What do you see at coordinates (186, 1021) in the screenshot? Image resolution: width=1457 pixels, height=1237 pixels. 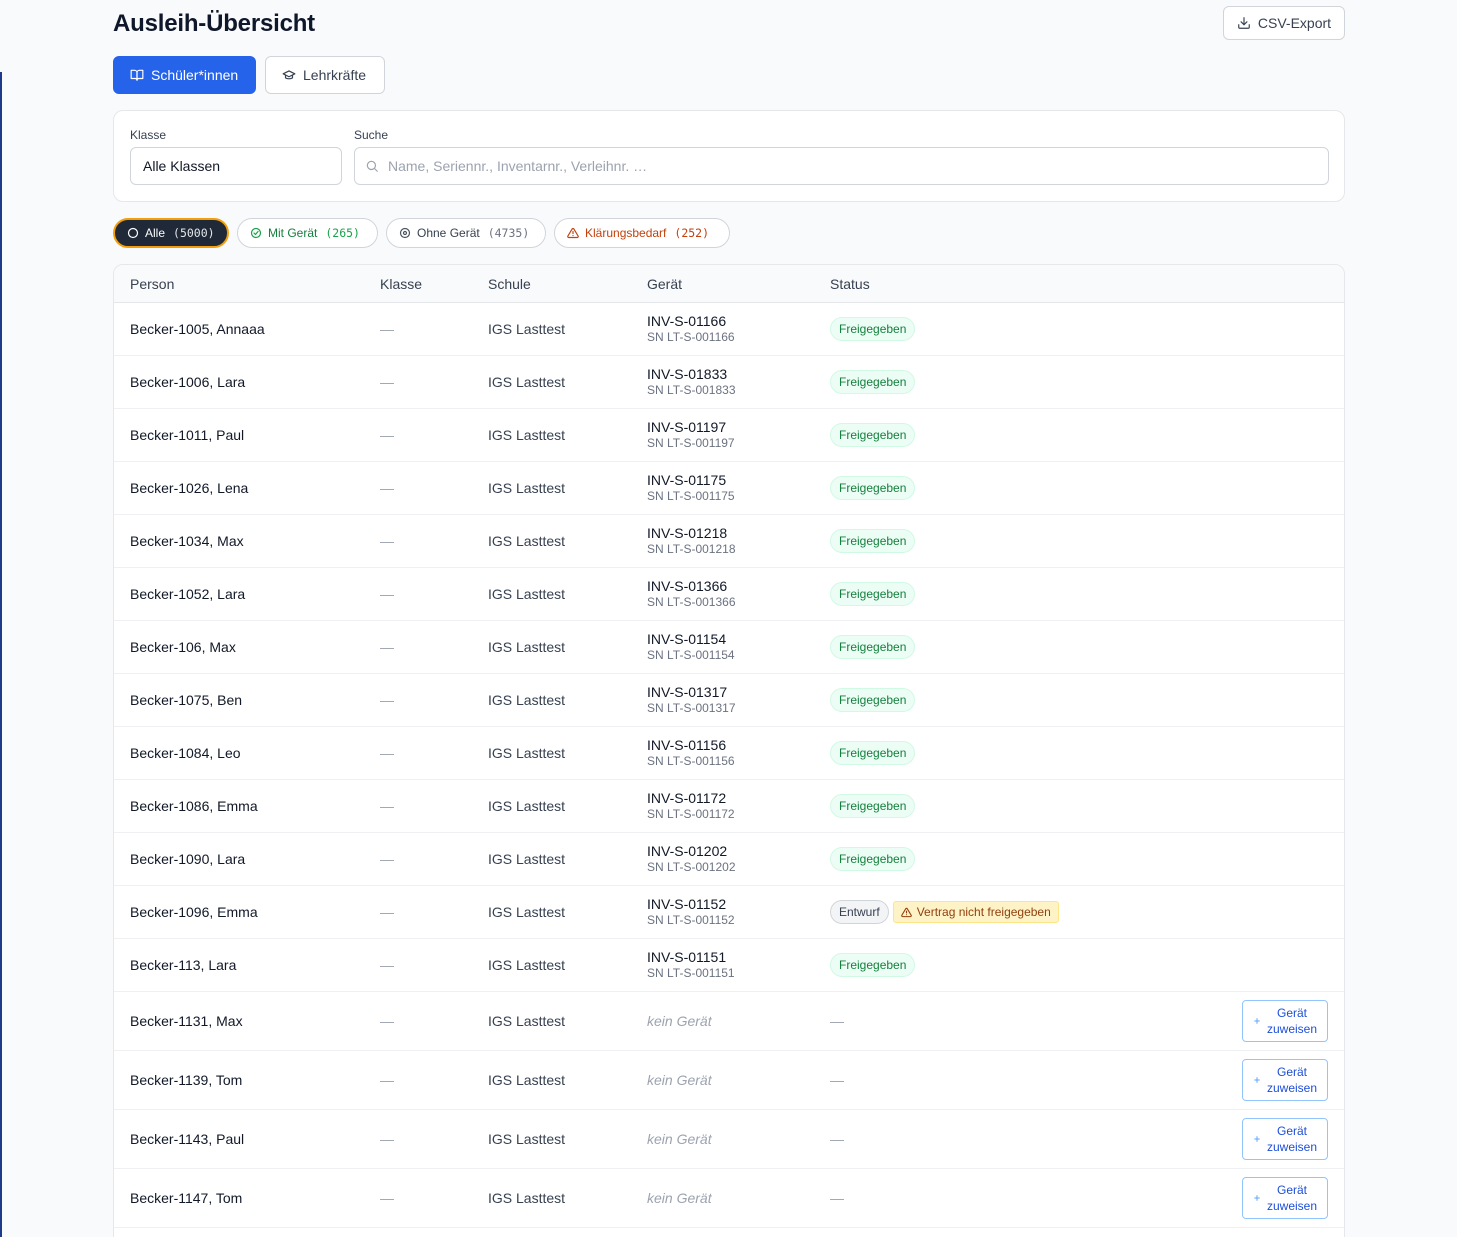 I see `person-name: Becker-1131, Max` at bounding box center [186, 1021].